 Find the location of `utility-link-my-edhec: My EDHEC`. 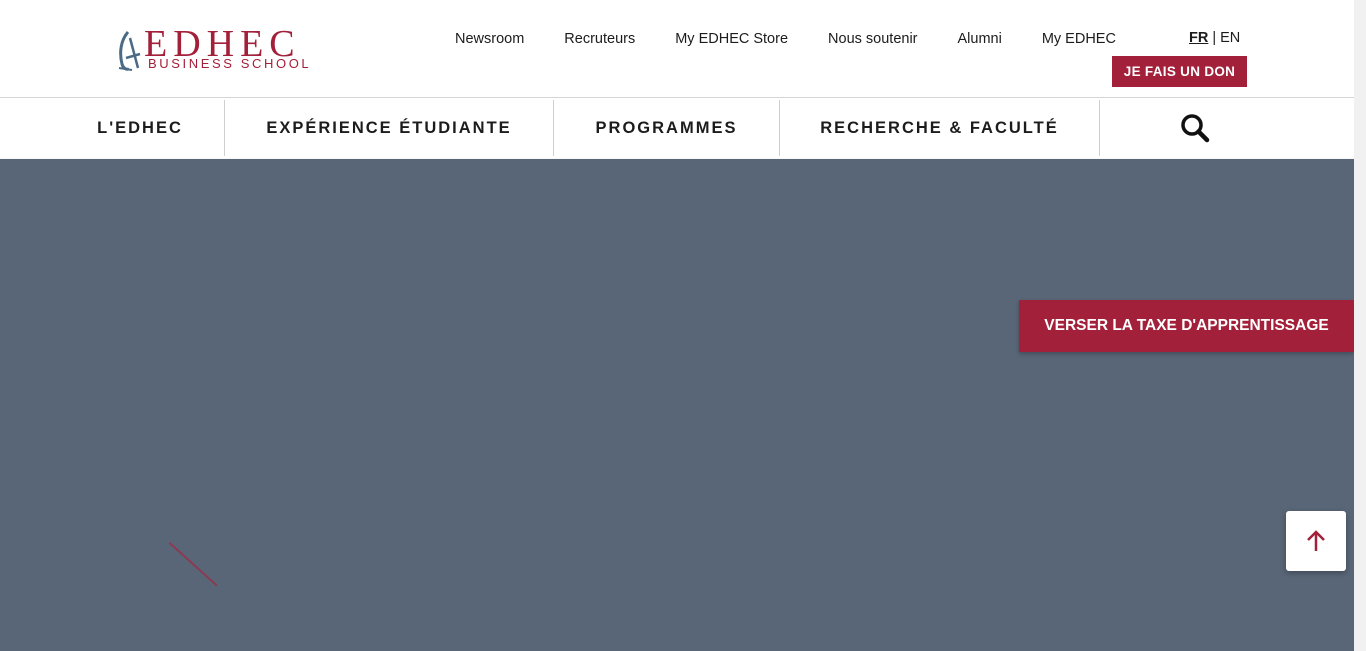

utility-link-my-edhec: My EDHEC is located at coordinates (1079, 39).